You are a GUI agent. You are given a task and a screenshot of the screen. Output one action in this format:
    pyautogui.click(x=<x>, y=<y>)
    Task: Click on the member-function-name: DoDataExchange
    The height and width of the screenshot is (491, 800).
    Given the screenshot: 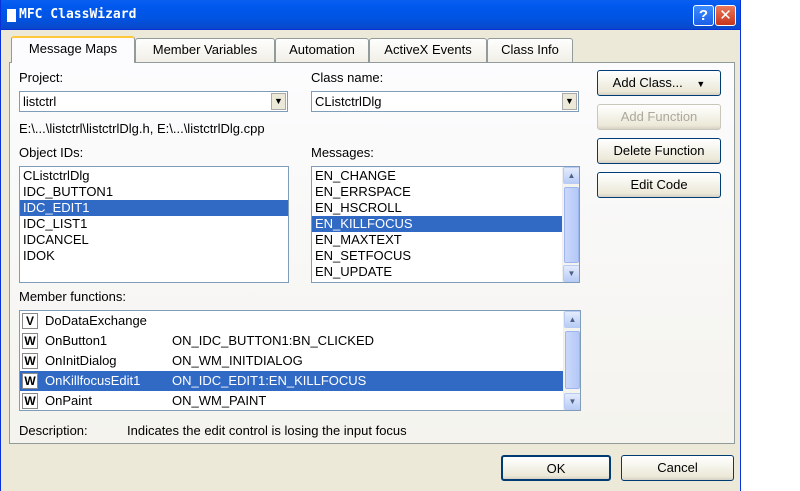 What is the action you would take?
    pyautogui.click(x=96, y=320)
    